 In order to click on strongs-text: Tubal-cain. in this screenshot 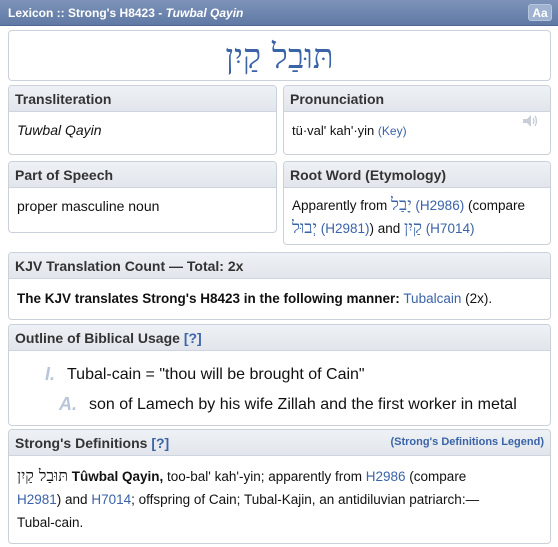, I will do `click(50, 522)`.